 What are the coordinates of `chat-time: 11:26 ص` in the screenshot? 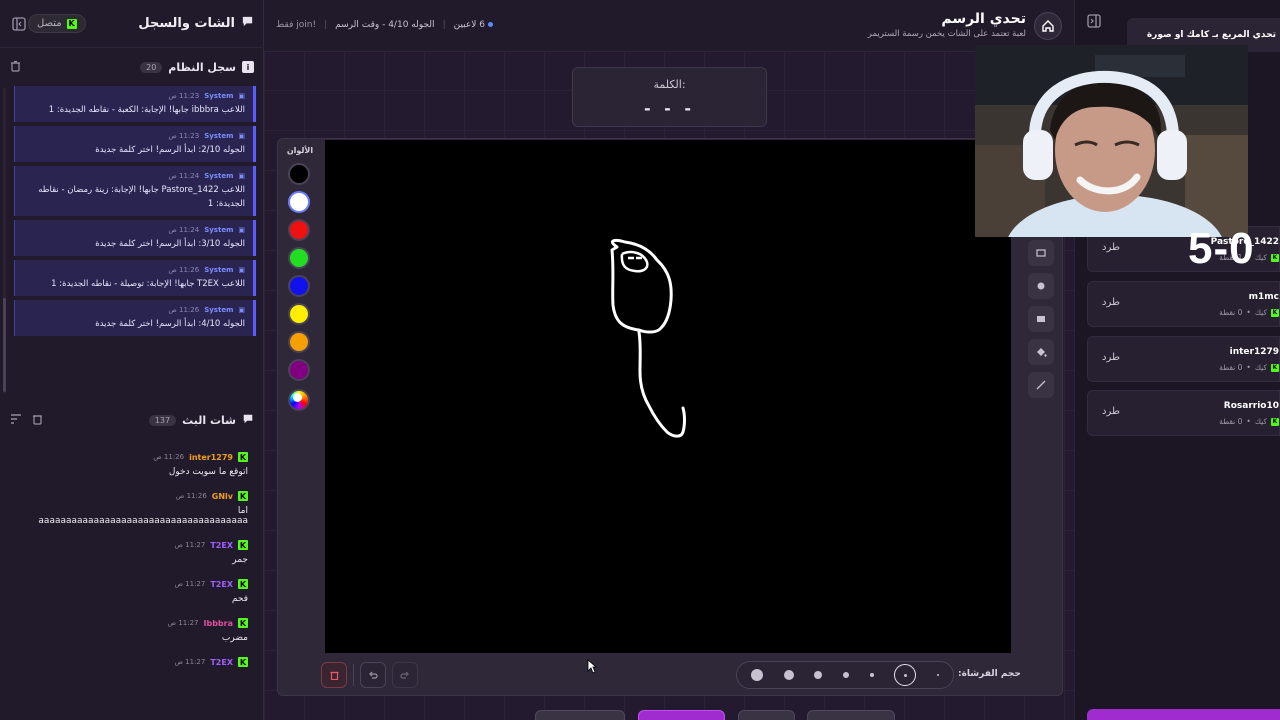 It's located at (169, 457).